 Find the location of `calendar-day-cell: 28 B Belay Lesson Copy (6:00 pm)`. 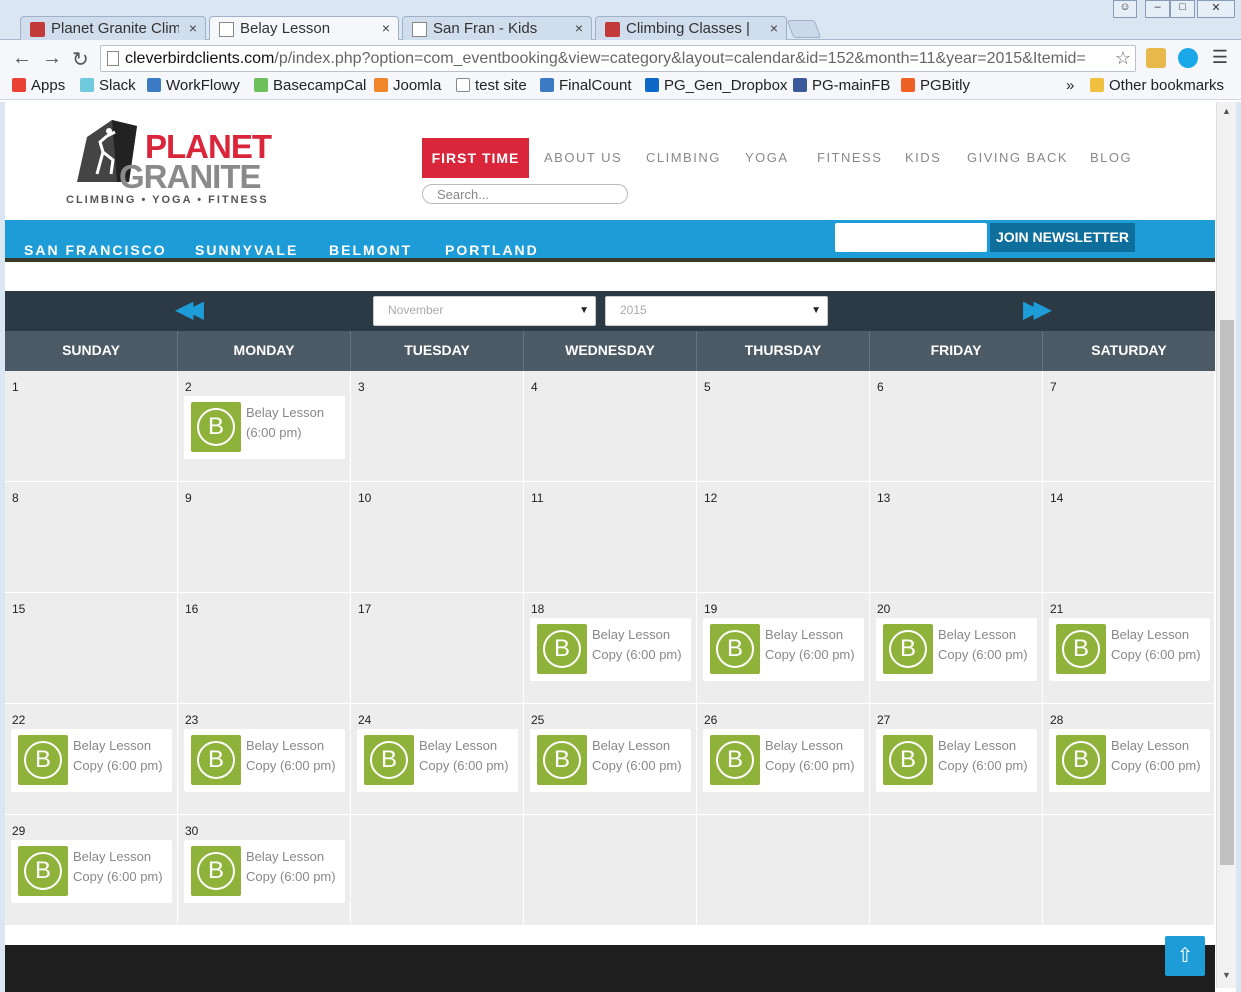

calendar-day-cell: 28 B Belay Lesson Copy (6:00 pm) is located at coordinates (1129, 759).